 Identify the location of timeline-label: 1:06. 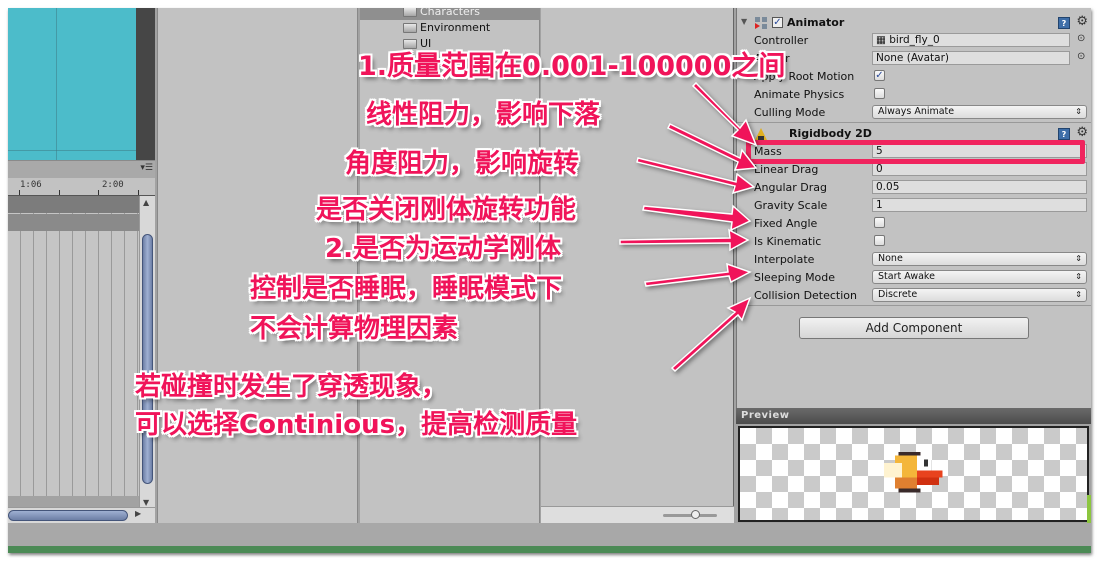
(31, 185).